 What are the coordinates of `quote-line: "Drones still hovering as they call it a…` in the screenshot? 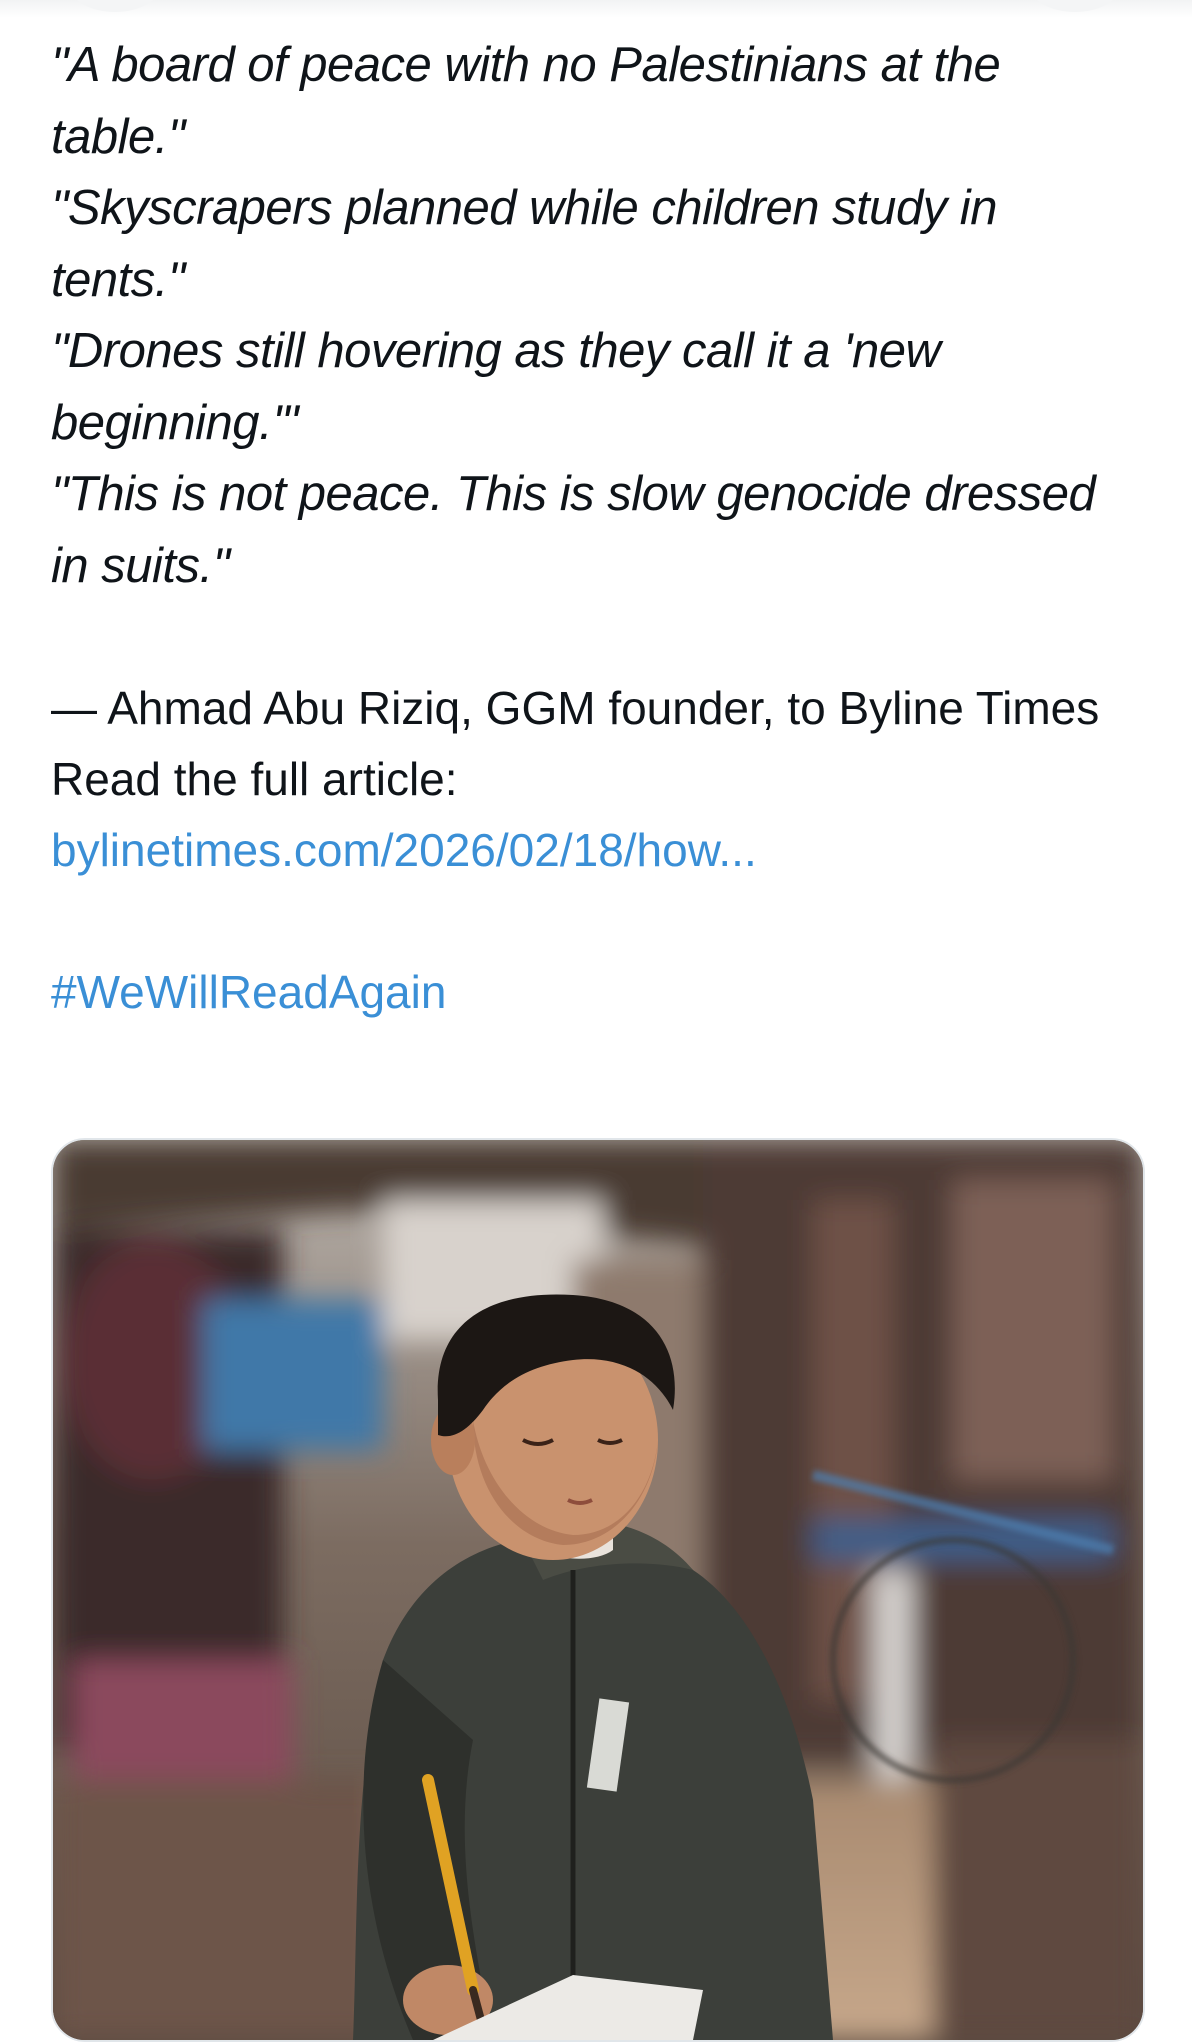 It's located at (496, 387).